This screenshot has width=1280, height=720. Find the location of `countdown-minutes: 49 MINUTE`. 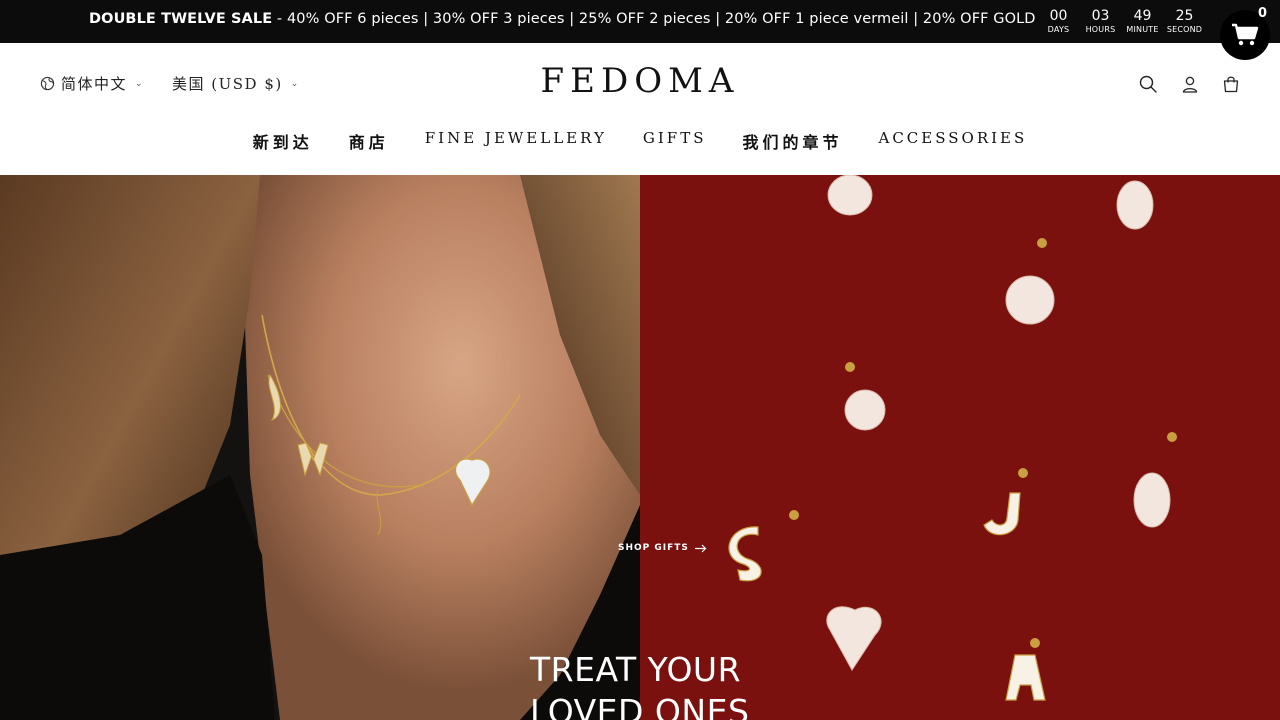

countdown-minutes: 49 MINUTE is located at coordinates (1142, 21).